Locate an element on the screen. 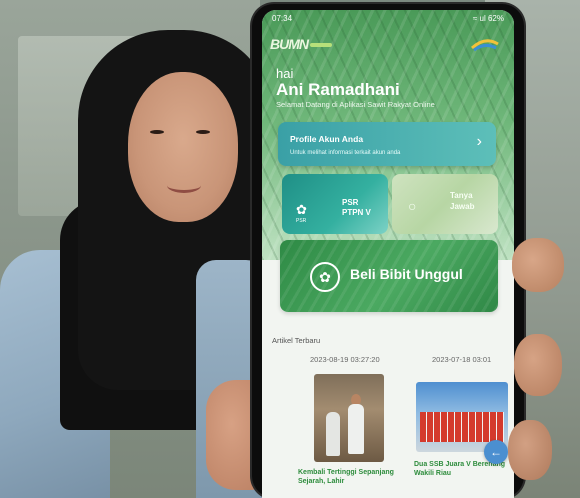  person-right-eye is located at coordinates (203, 132).